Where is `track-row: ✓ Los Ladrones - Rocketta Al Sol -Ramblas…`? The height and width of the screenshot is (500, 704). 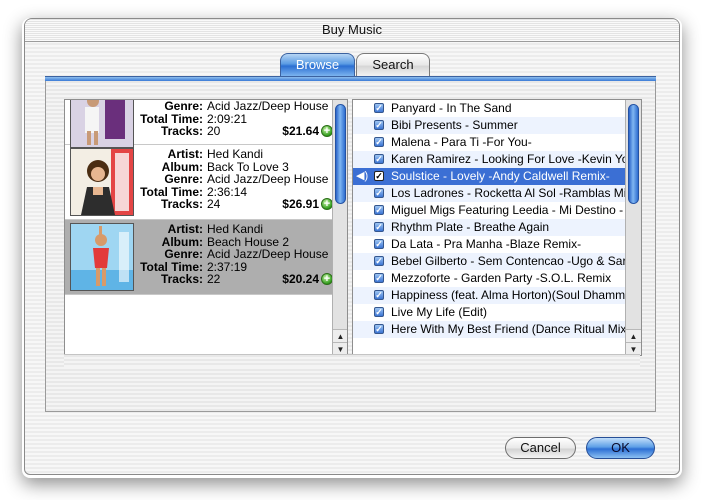 track-row: ✓ Los Ladrones - Rocketta Al Sol -Ramblas… is located at coordinates (497, 193).